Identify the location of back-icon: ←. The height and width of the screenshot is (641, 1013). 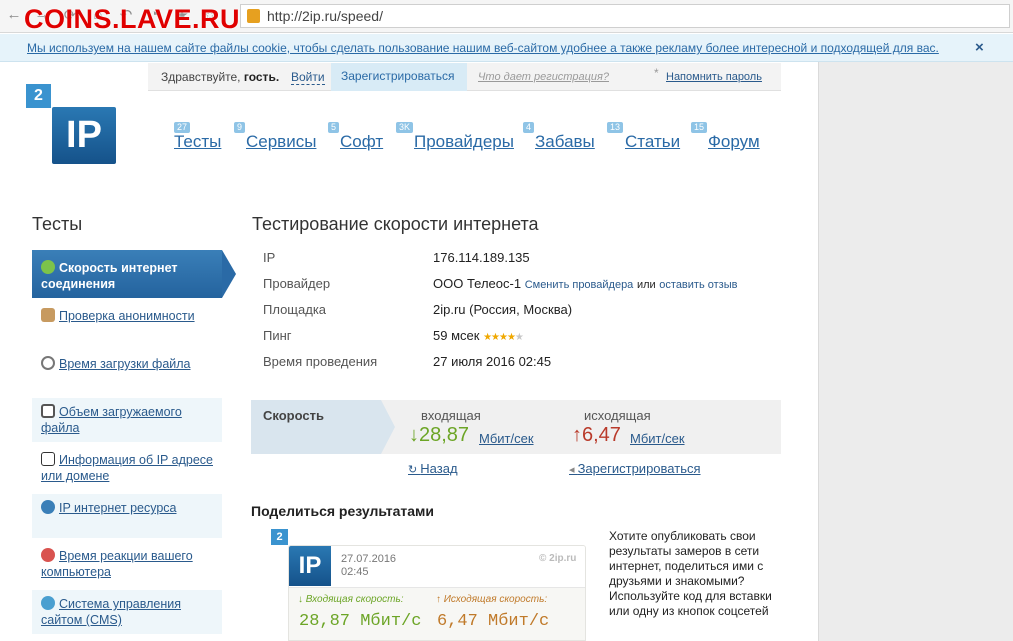
(14, 15).